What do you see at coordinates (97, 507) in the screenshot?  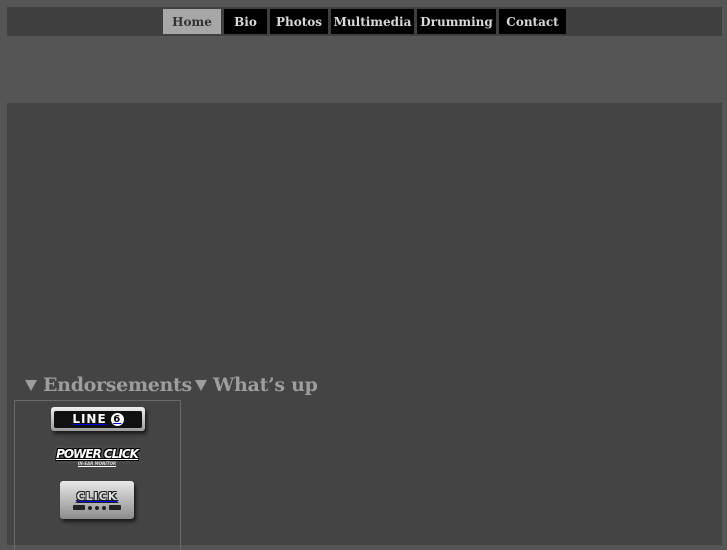 I see `clicka-device-icon` at bounding box center [97, 507].